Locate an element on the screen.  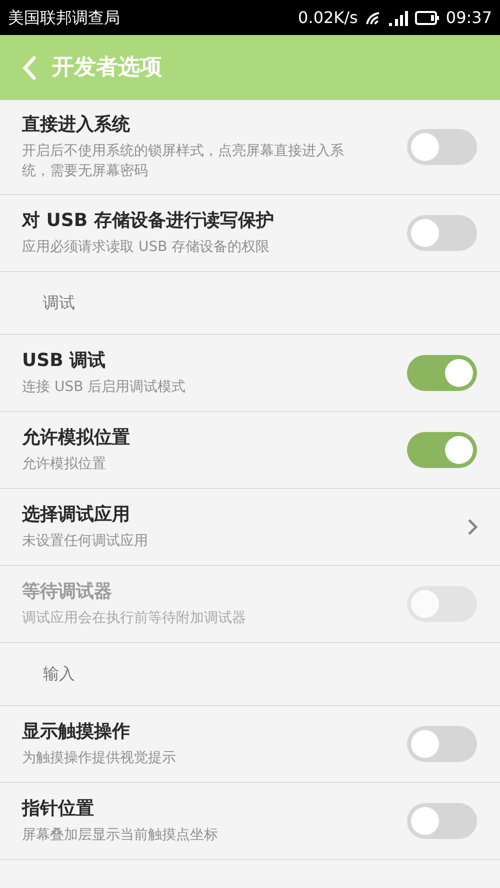
item-title: 指针位置 is located at coordinates (58, 809).